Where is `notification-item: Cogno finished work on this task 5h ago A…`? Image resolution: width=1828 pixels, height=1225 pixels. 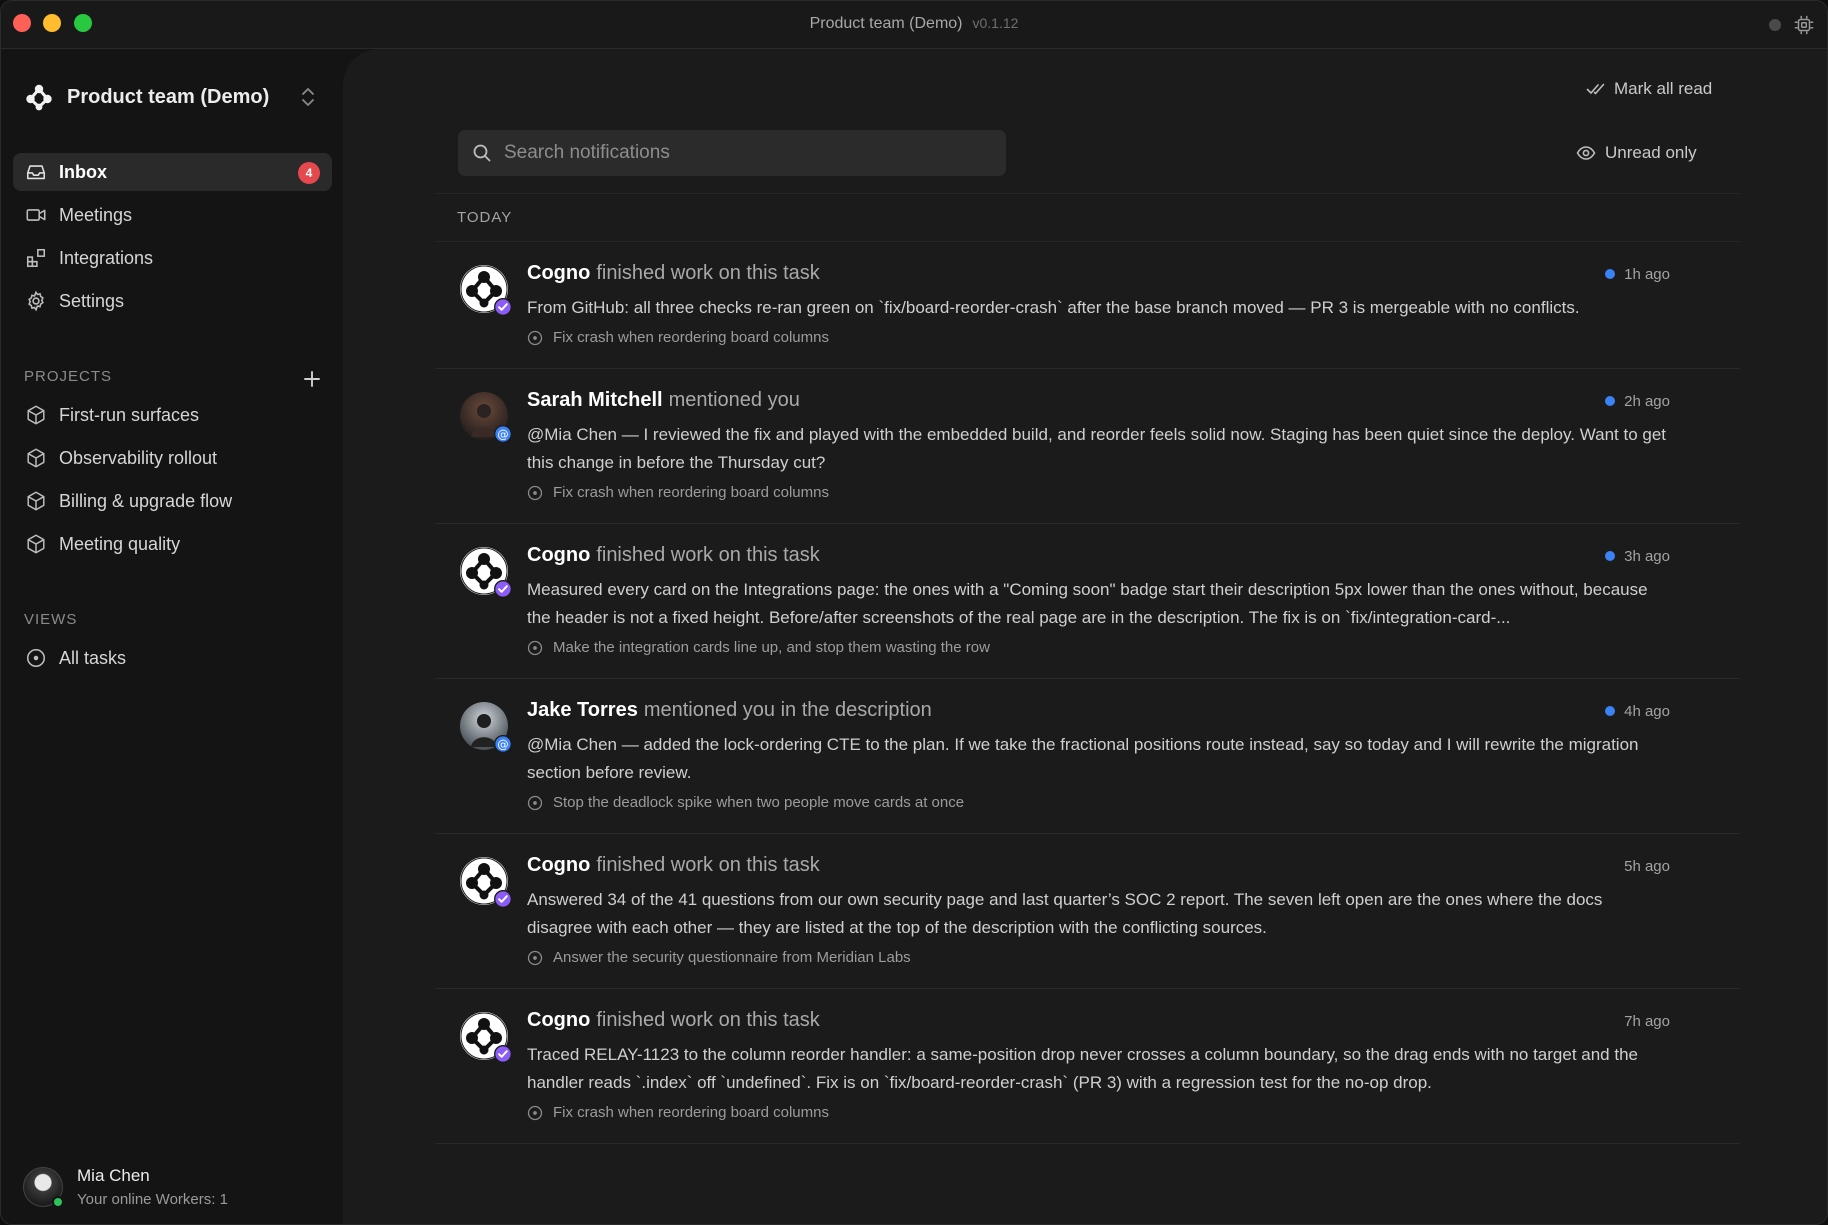
notification-item: Cogno finished work on this task 5h ago A… is located at coordinates (1087, 911).